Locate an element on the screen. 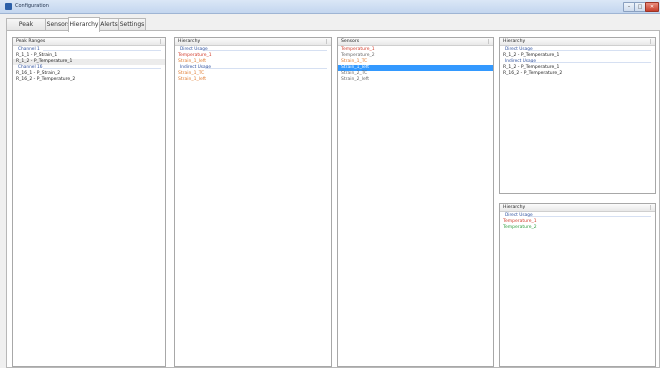 The height and width of the screenshot is (368, 660). group-header: Channel 1 is located at coordinates (89, 50).